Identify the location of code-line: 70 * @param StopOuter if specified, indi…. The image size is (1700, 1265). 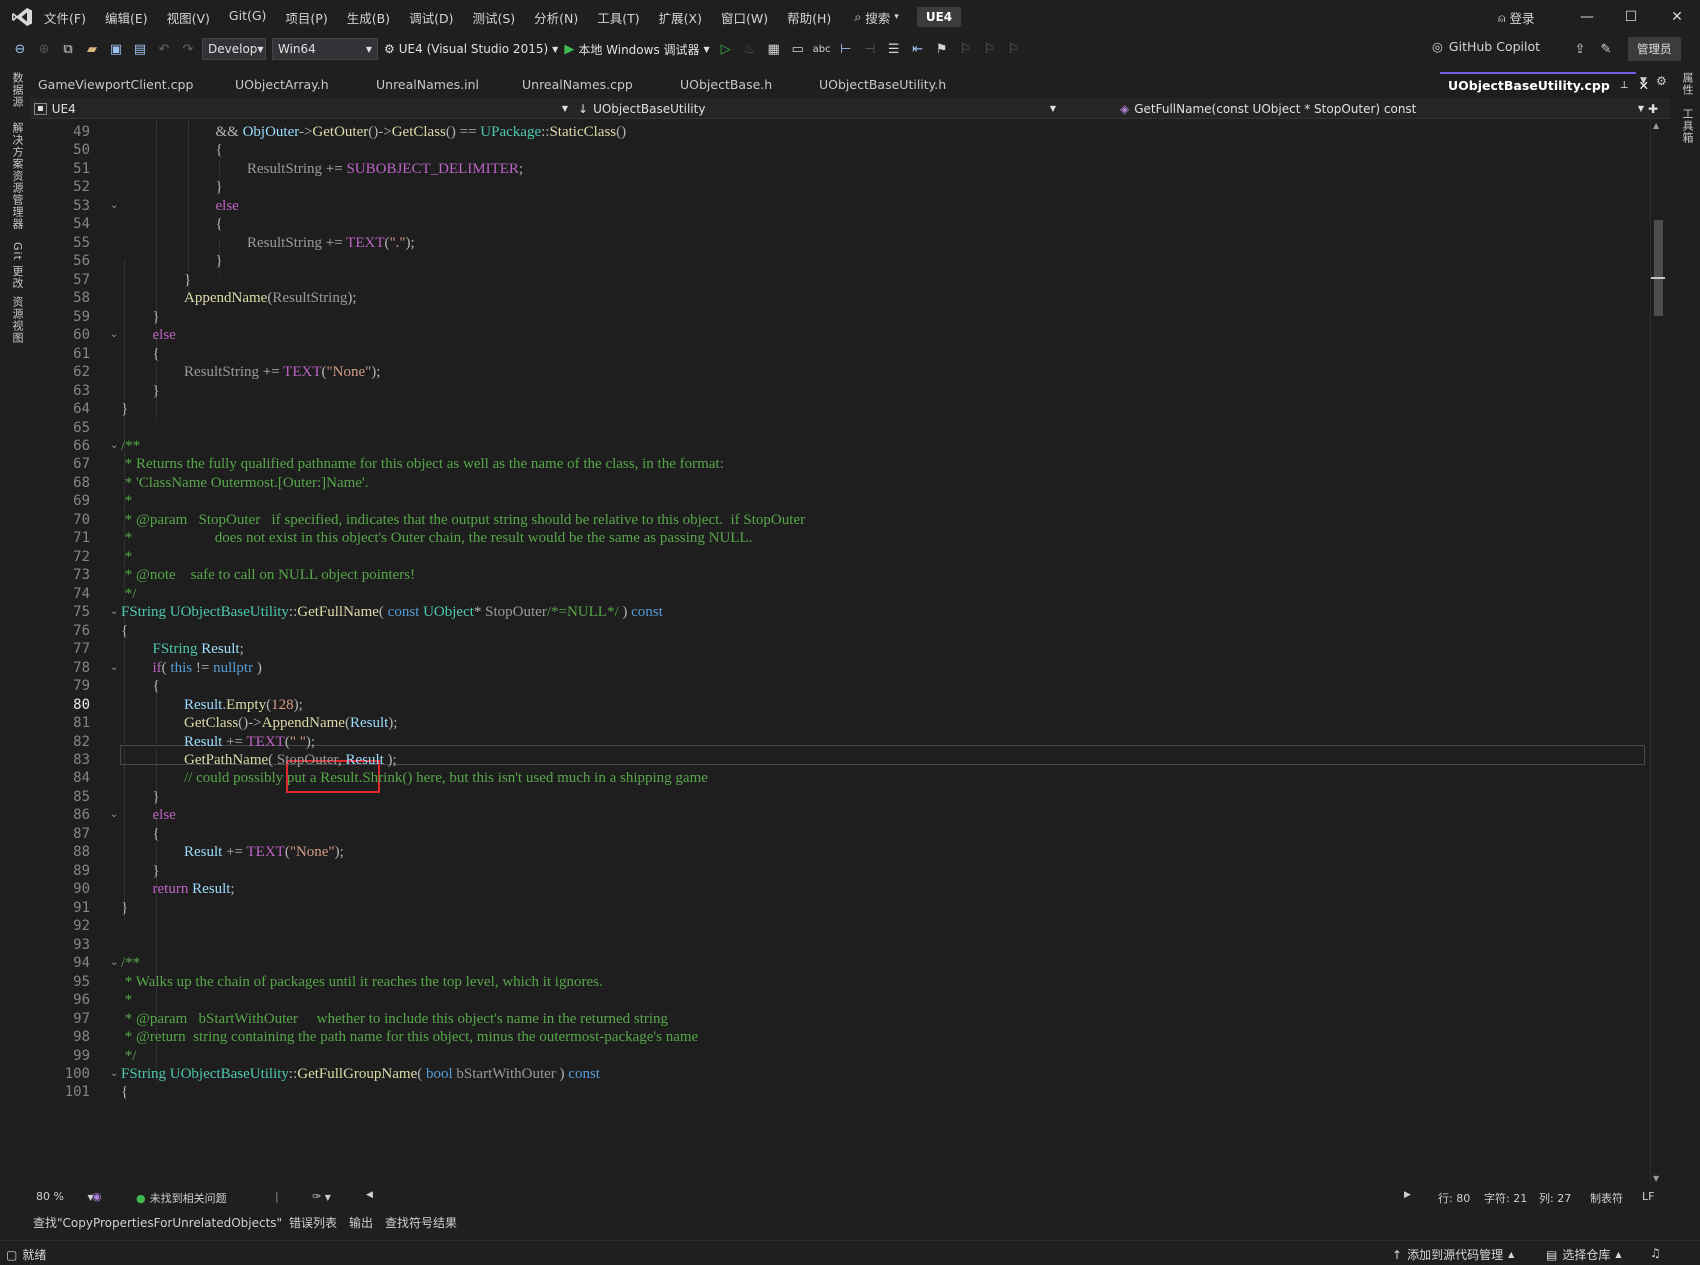
(840, 520).